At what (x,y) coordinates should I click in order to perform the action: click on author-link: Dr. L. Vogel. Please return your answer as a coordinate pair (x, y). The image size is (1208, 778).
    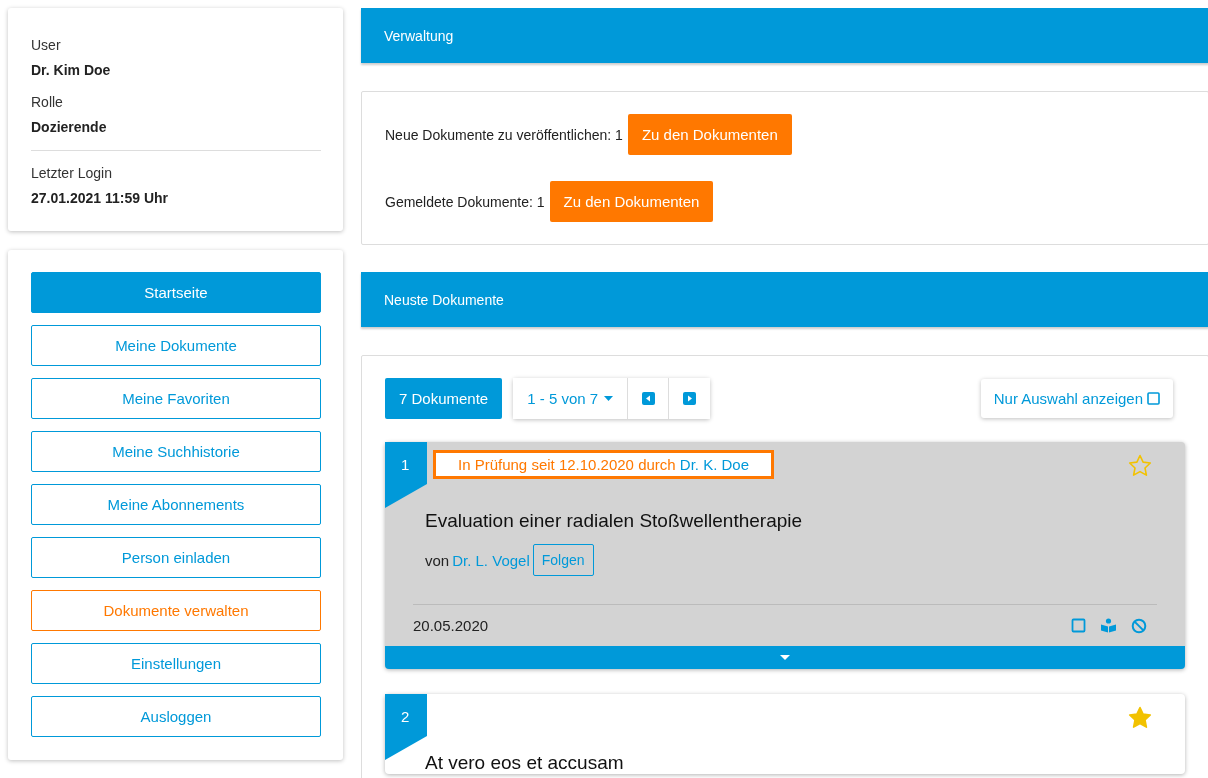
    Looking at the image, I should click on (491, 560).